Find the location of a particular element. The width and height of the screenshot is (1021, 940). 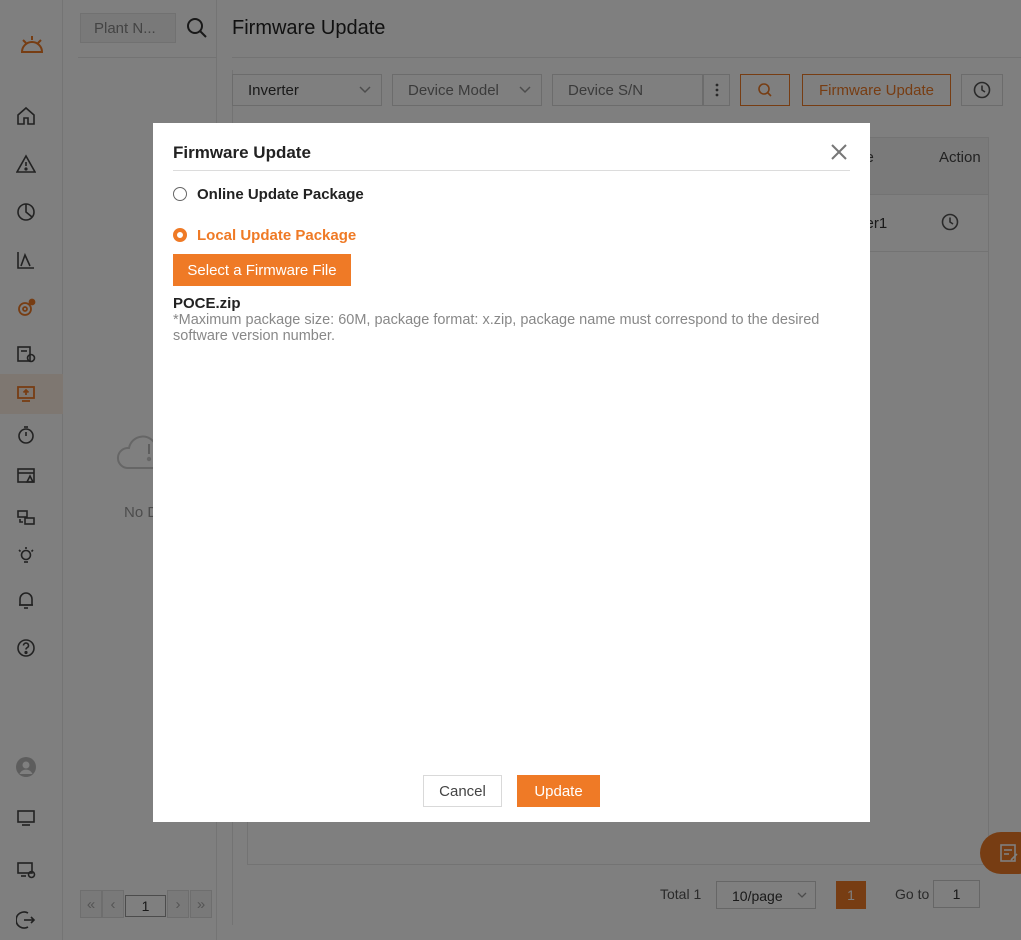

radio-online-update is located at coordinates (180, 194).